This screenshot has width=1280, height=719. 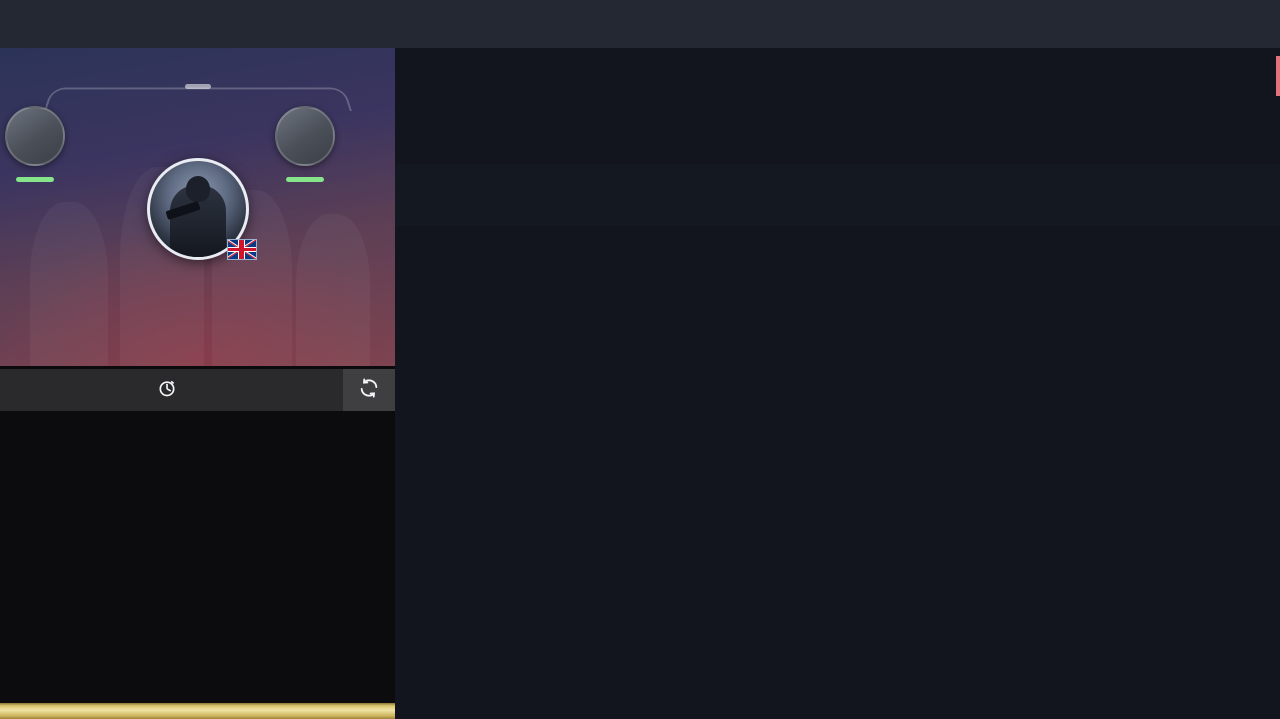 I want to click on stats-update-text-group, so click(x=171, y=390).